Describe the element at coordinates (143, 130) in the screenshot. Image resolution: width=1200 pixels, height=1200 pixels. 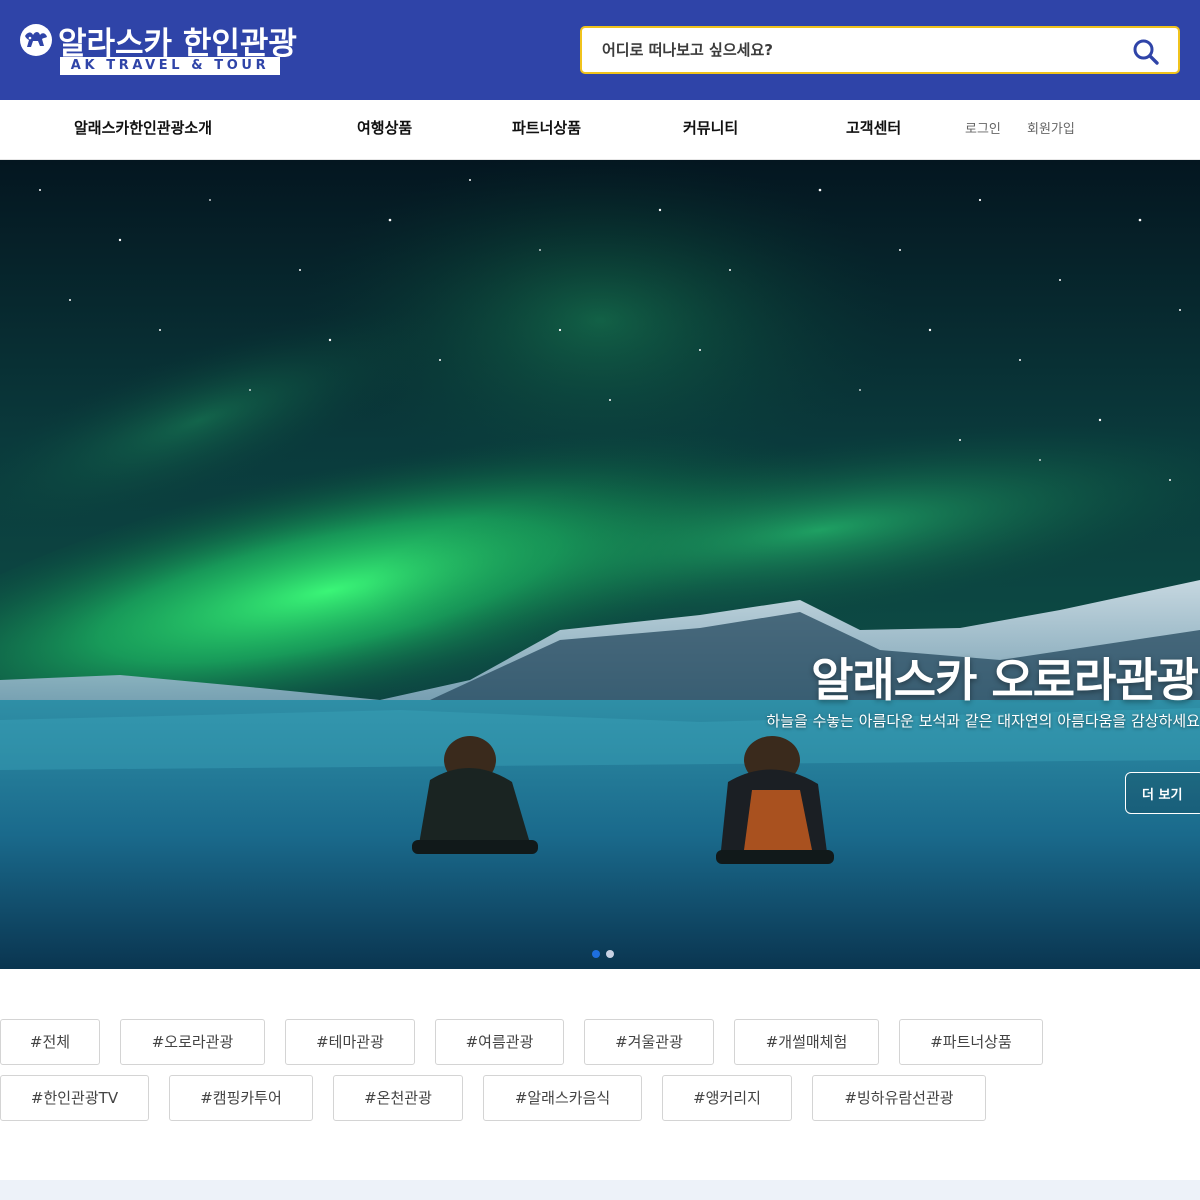
I see `nav-item-about: 알래스카한인관광소개` at that location.